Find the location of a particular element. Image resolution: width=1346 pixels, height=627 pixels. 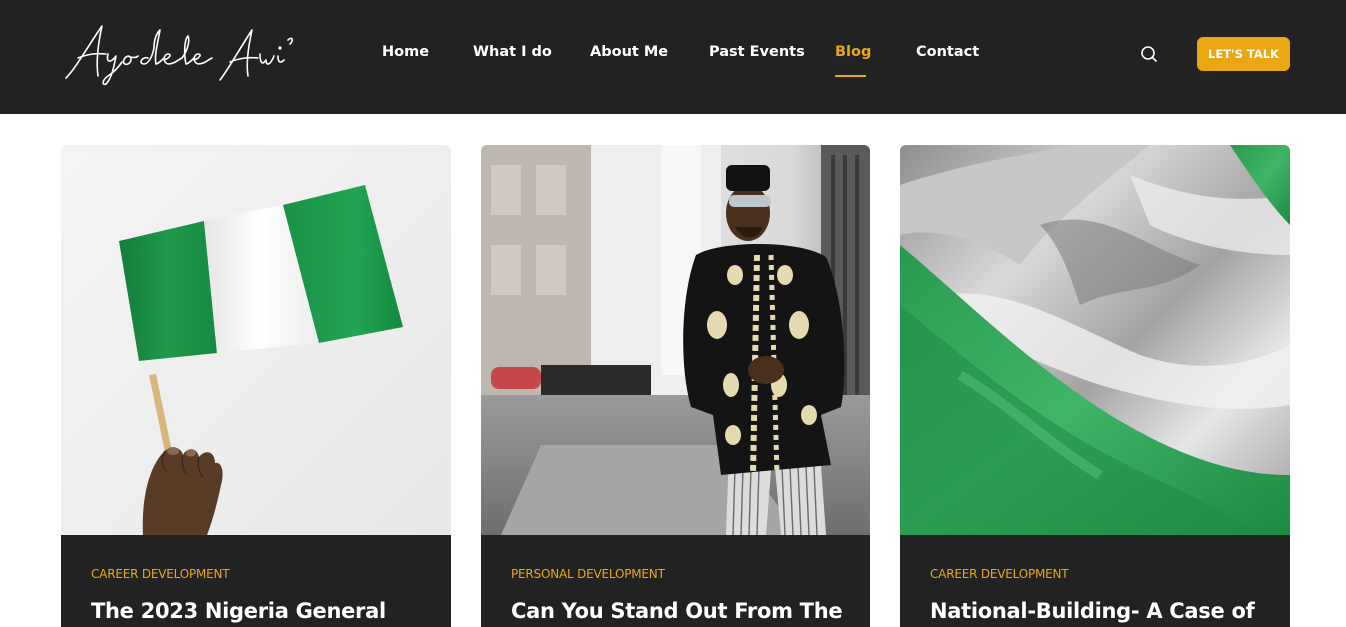

nav-about-me: About Me is located at coordinates (629, 52).